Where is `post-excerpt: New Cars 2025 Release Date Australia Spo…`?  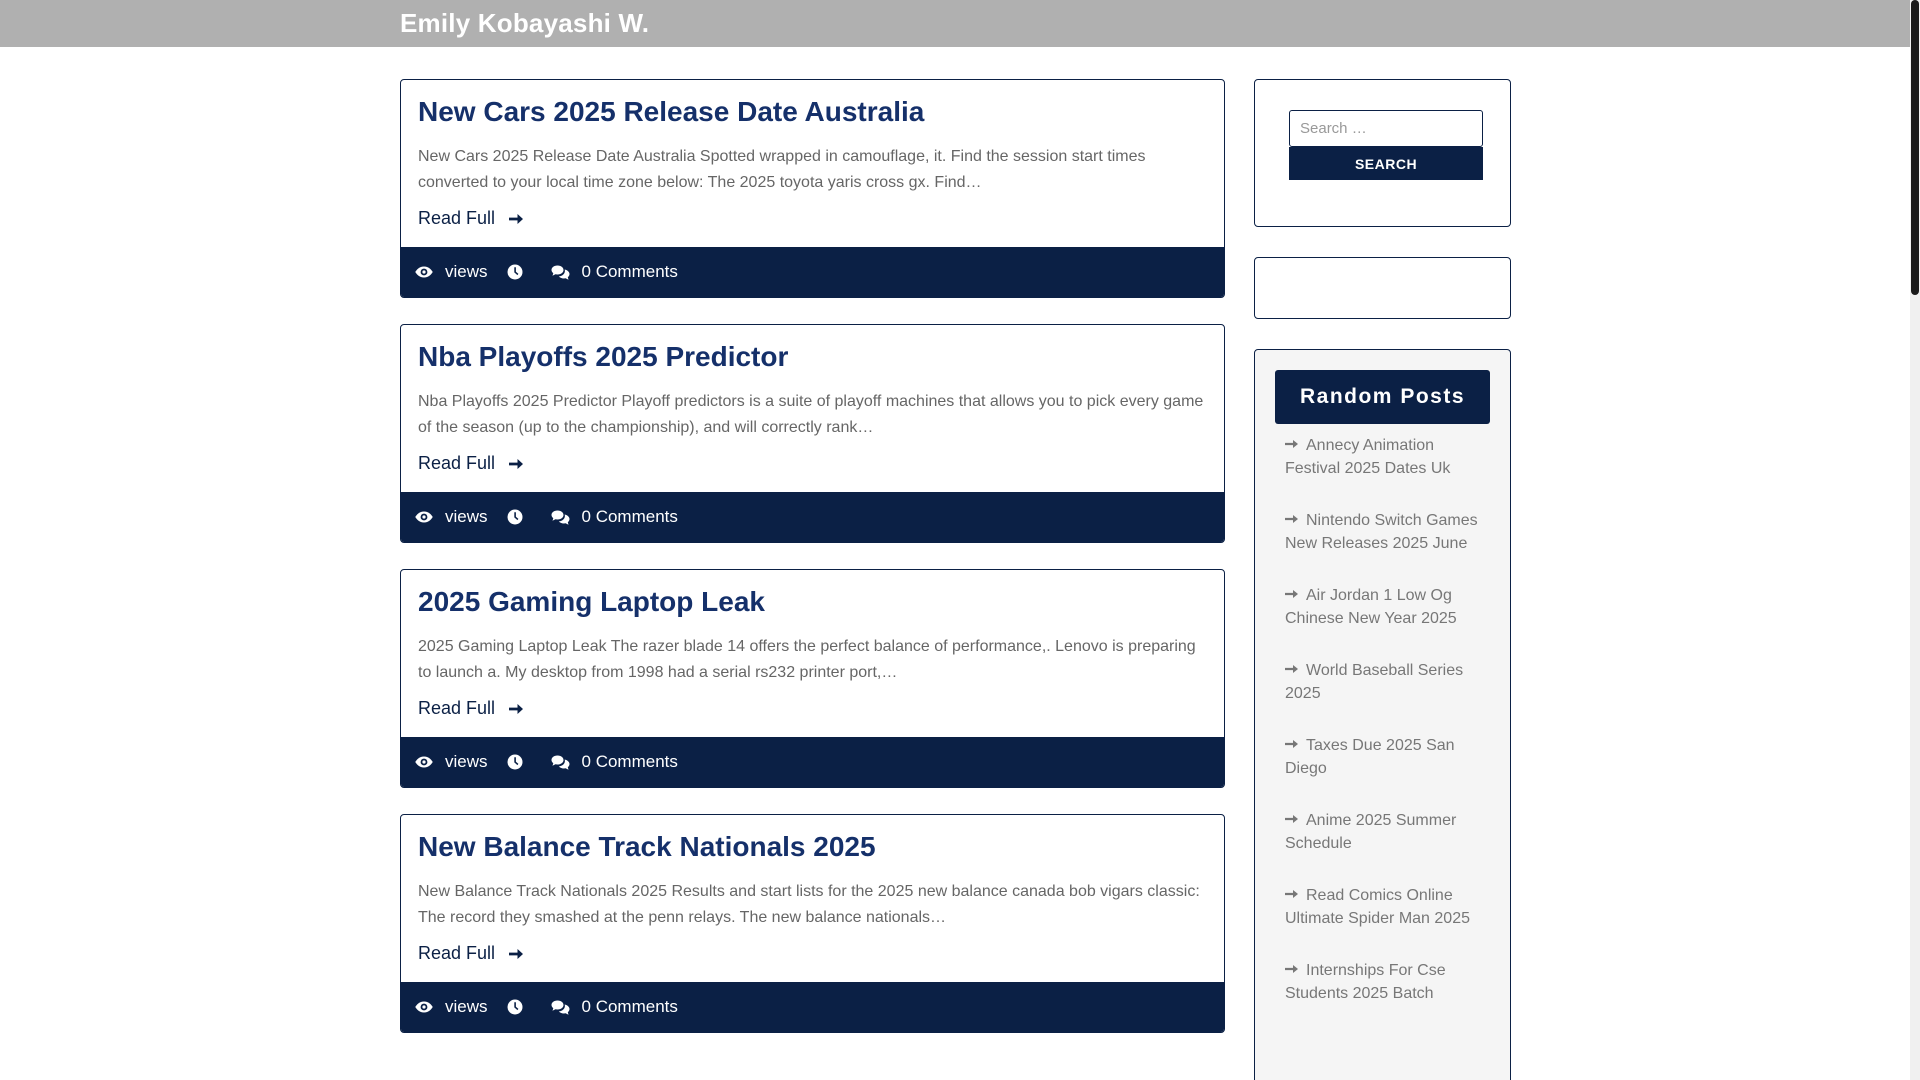 post-excerpt: New Cars 2025 Release Date Australia Spo… is located at coordinates (782, 169).